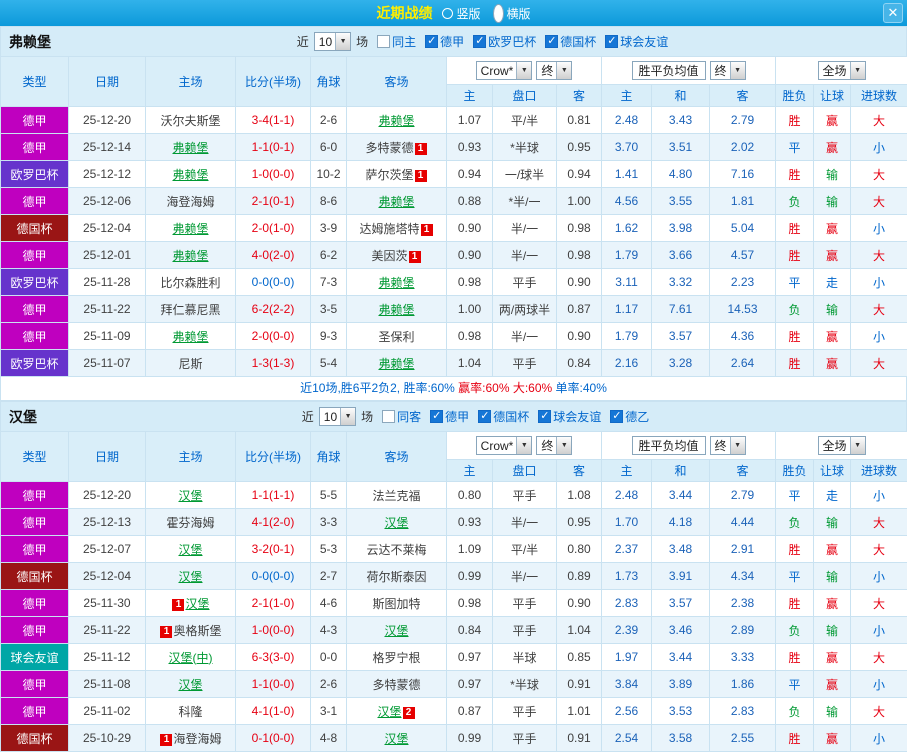  I want to click on avg-draw-cell: 3.51, so click(681, 147).